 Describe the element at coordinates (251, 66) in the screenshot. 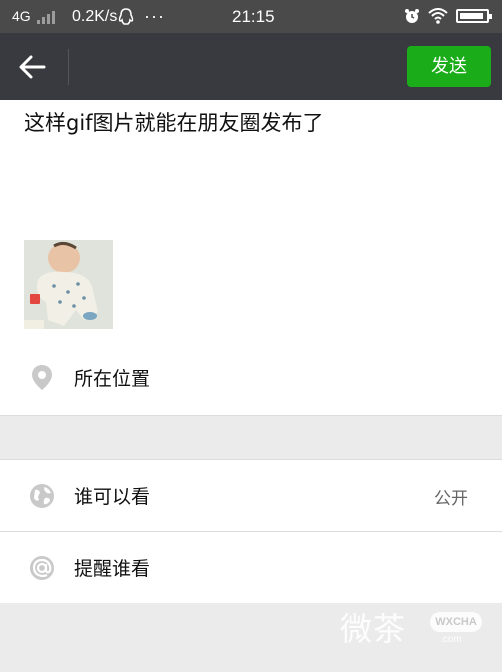

I see `title-bar: 发送` at that location.